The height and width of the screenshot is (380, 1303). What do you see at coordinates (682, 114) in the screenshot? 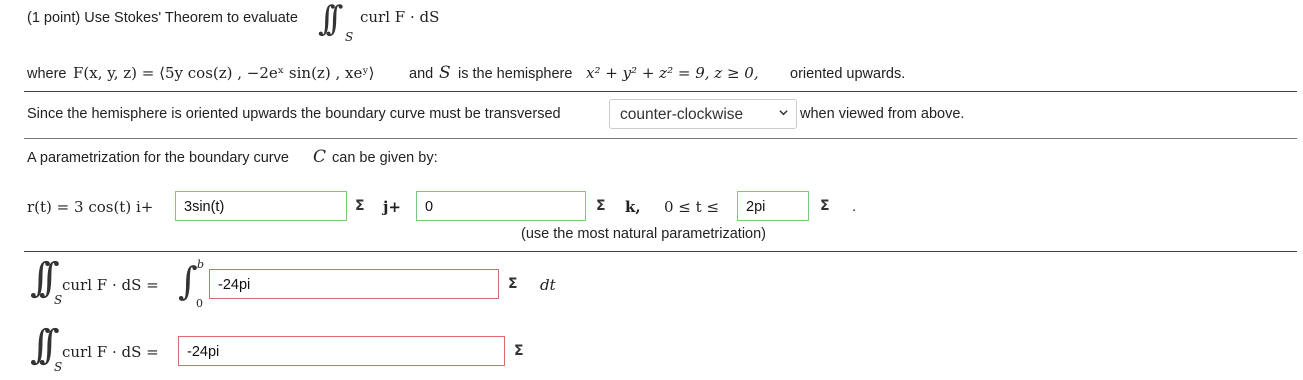
I see `orientation-select-value: counter-clockwise` at bounding box center [682, 114].